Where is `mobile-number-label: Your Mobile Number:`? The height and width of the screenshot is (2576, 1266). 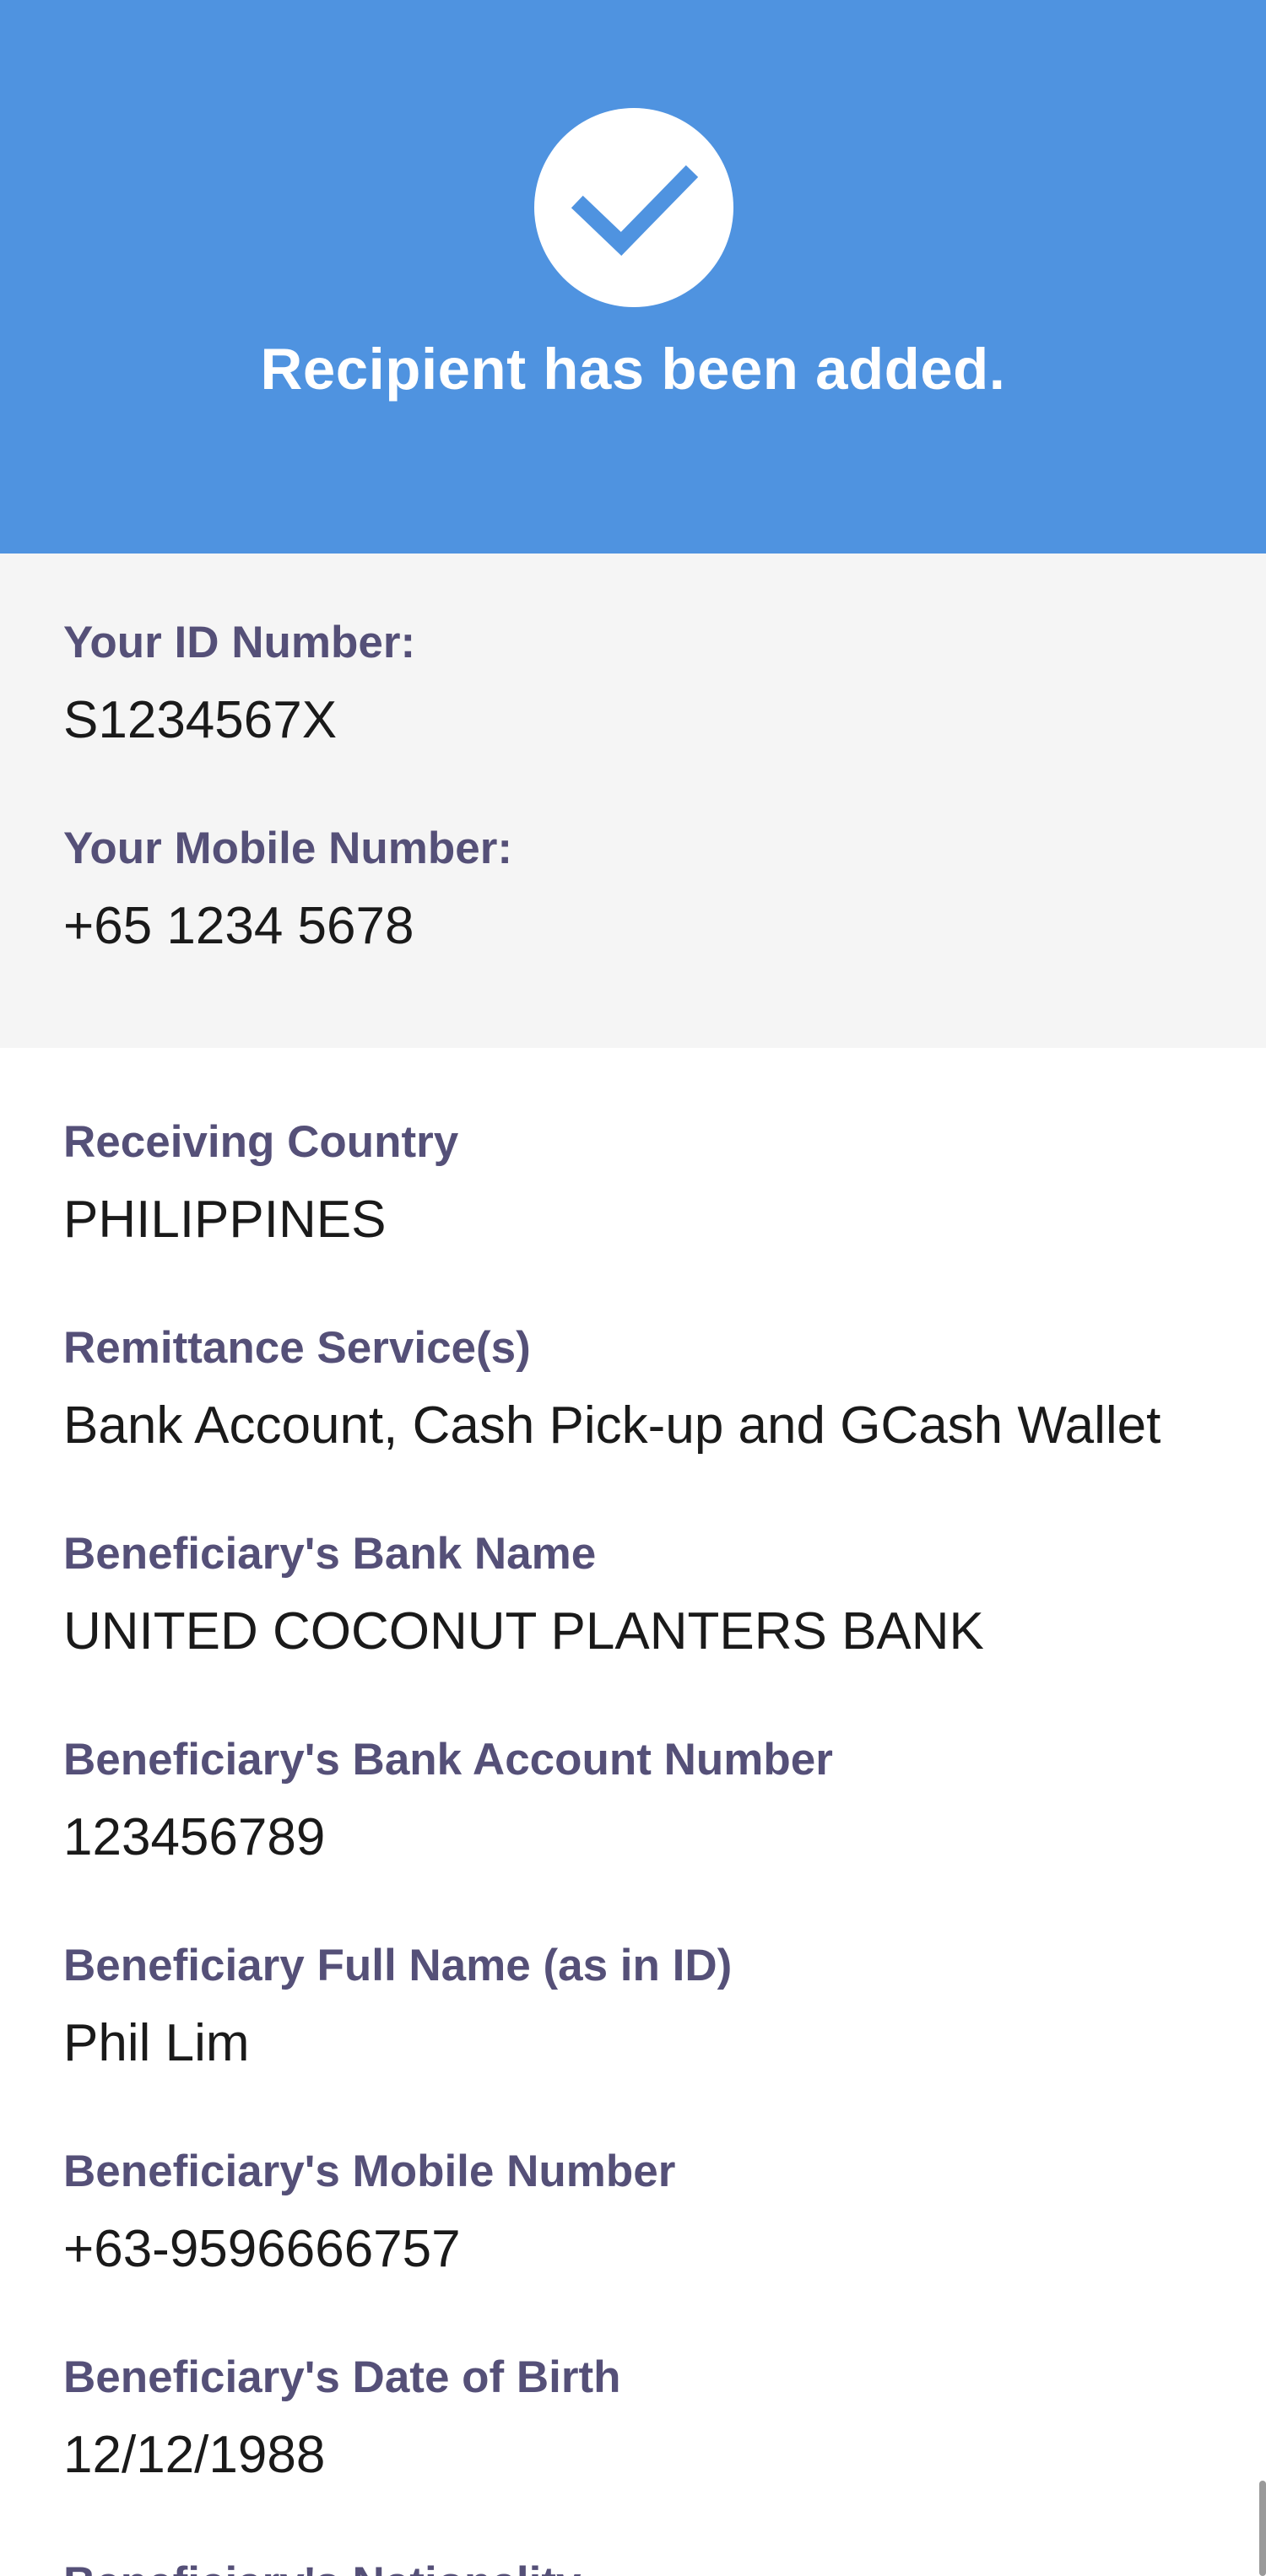
mobile-number-label: Your Mobile Number: is located at coordinates (287, 848).